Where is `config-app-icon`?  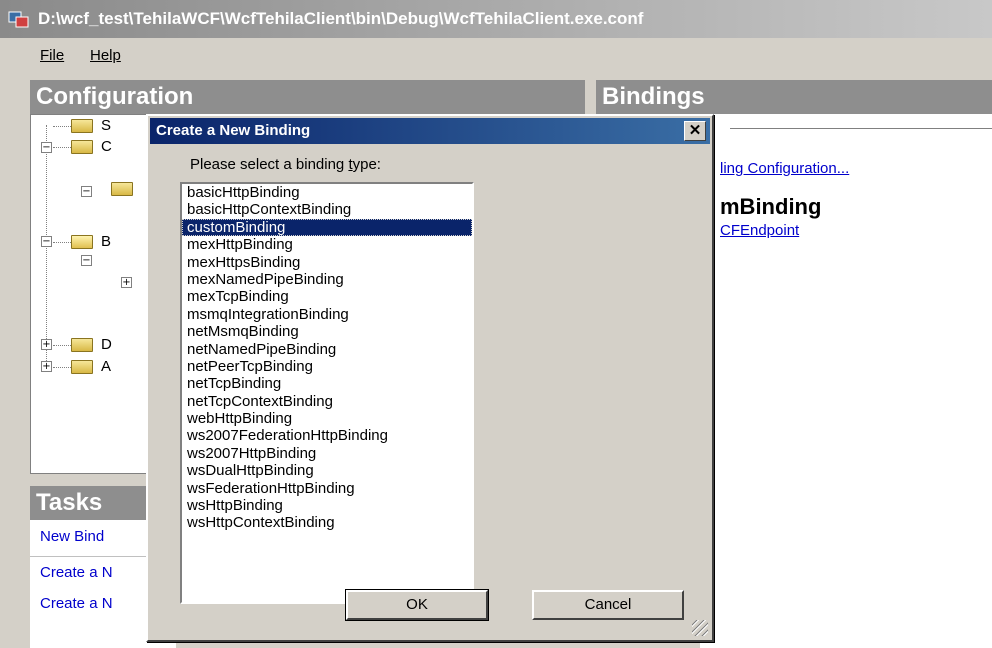
config-app-icon is located at coordinates (18, 19).